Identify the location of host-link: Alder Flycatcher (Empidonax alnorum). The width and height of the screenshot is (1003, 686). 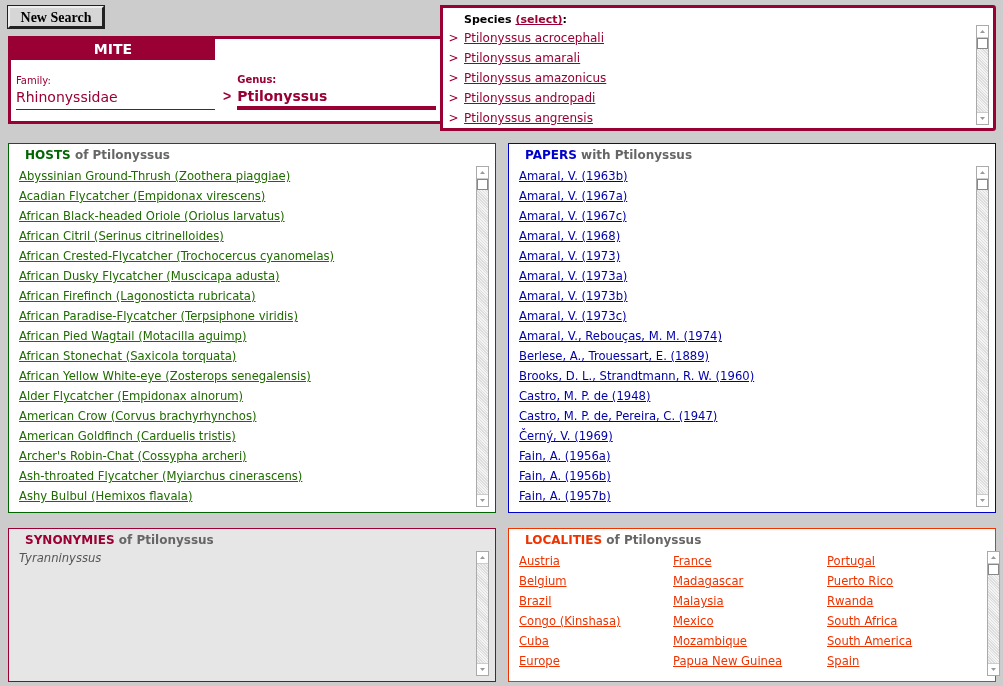
(131, 396).